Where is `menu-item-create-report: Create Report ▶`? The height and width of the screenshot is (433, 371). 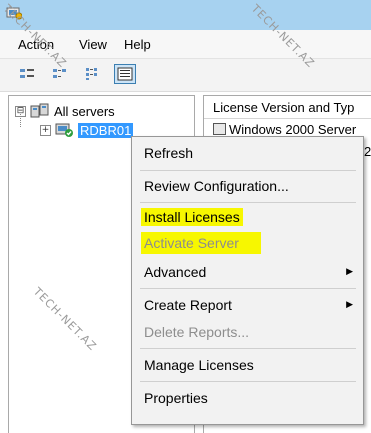
menu-item-create-report: Create Report ▶ is located at coordinates (247, 305).